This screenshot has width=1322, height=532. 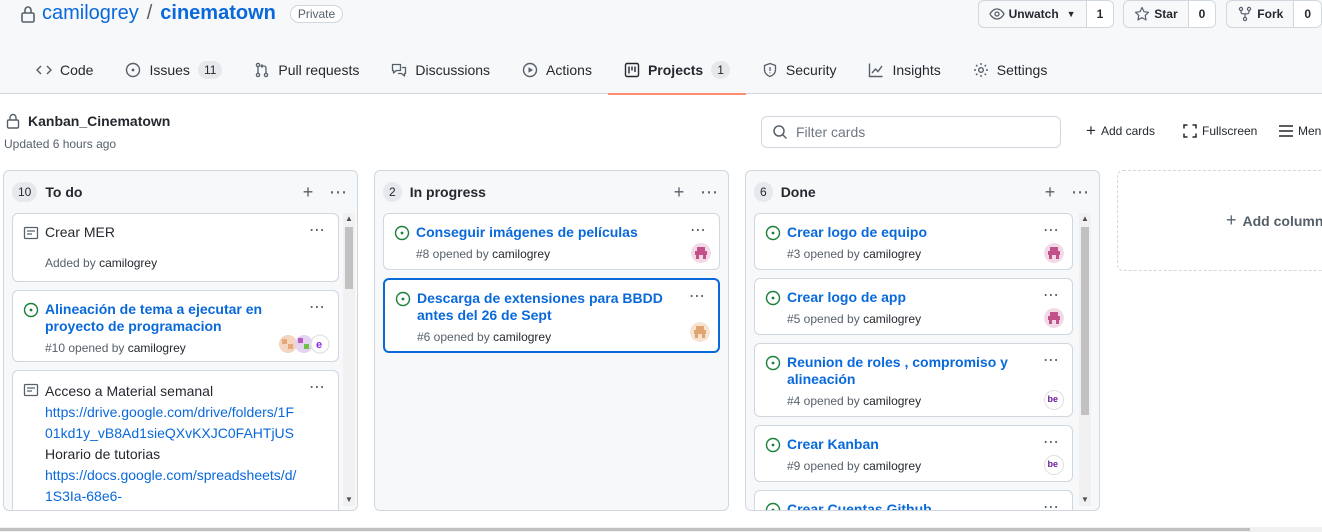 What do you see at coordinates (316, 13) in the screenshot?
I see `visibility-badge: Private` at bounding box center [316, 13].